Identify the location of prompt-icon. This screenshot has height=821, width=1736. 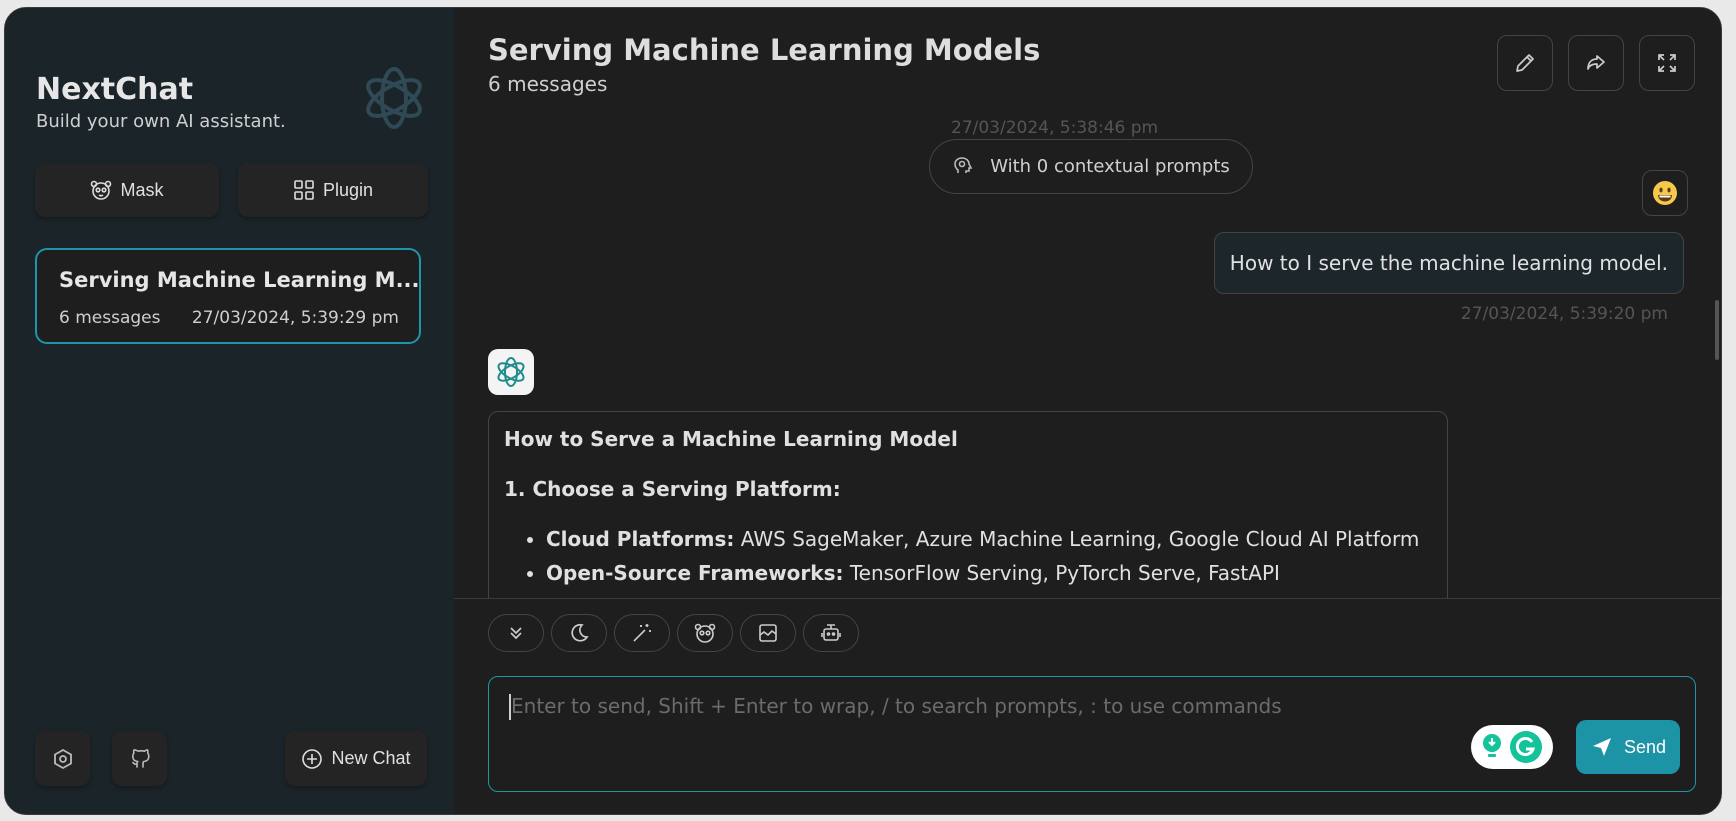
(642, 633).